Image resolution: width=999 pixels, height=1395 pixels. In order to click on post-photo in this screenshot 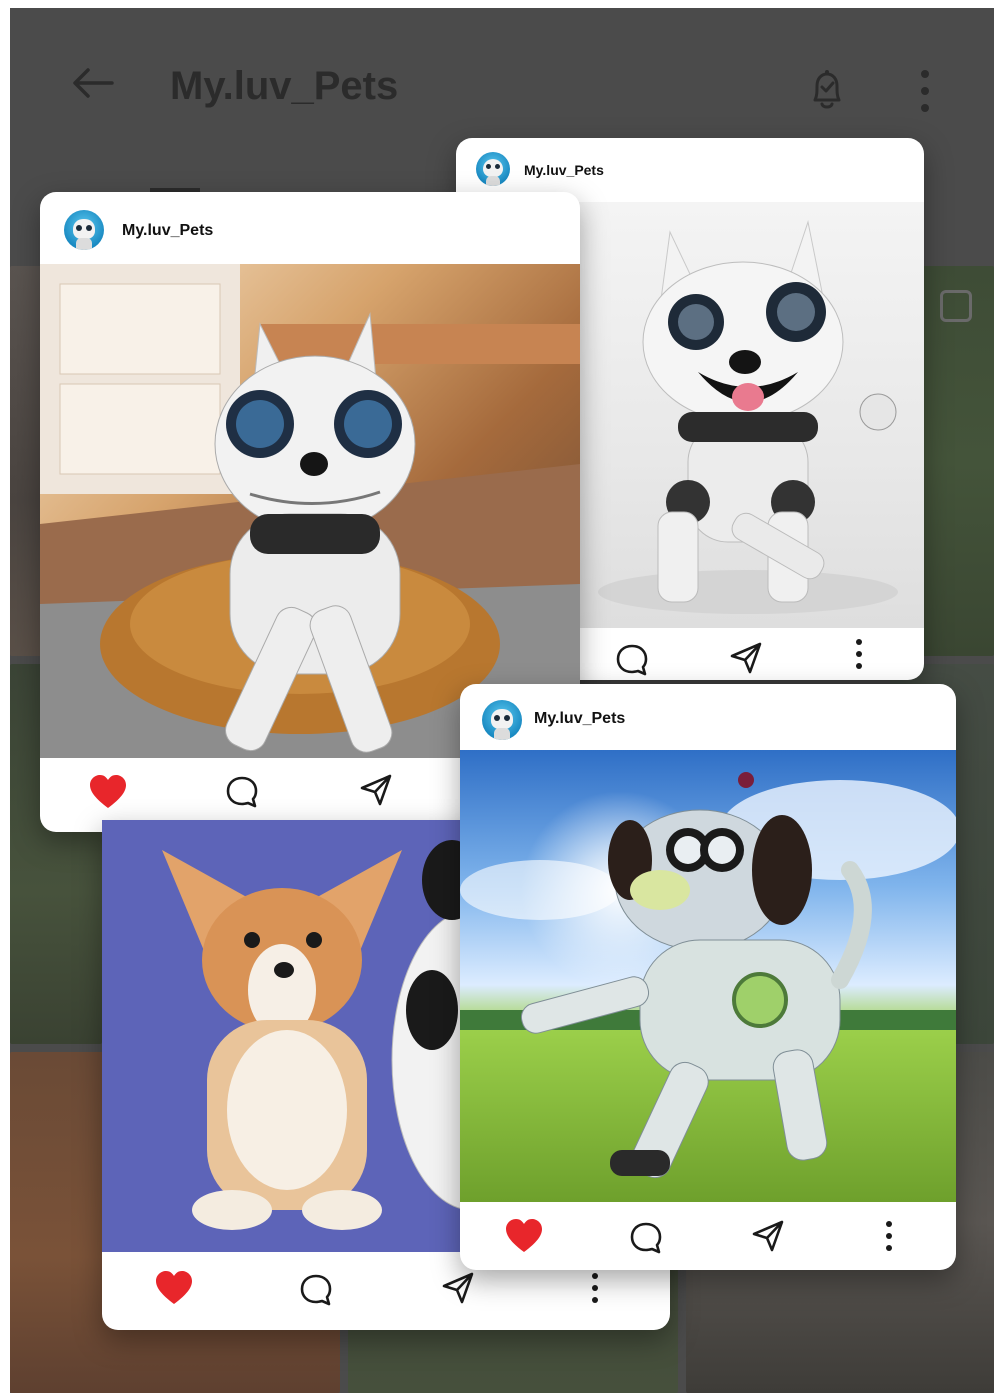, I will do `click(751, 415)`.